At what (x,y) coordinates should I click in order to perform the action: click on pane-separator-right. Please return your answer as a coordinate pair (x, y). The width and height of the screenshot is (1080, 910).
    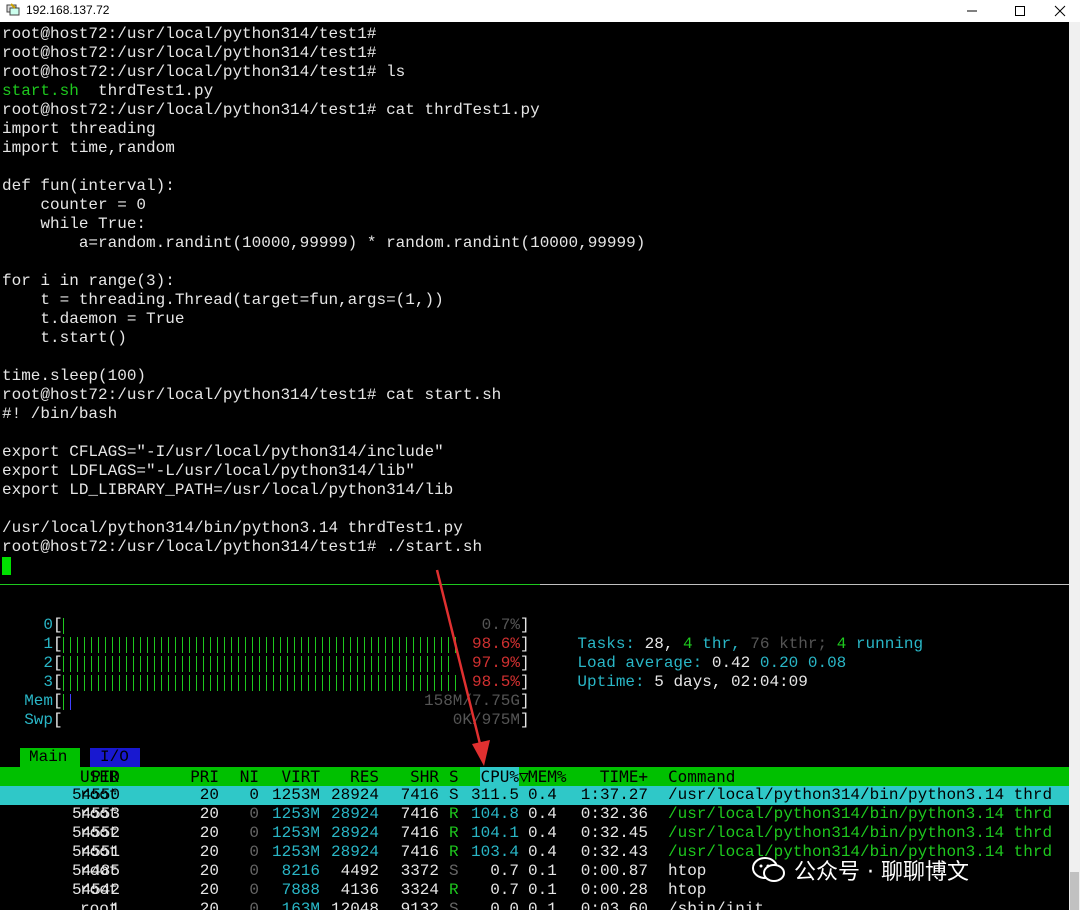
    Looking at the image, I should click on (804, 584).